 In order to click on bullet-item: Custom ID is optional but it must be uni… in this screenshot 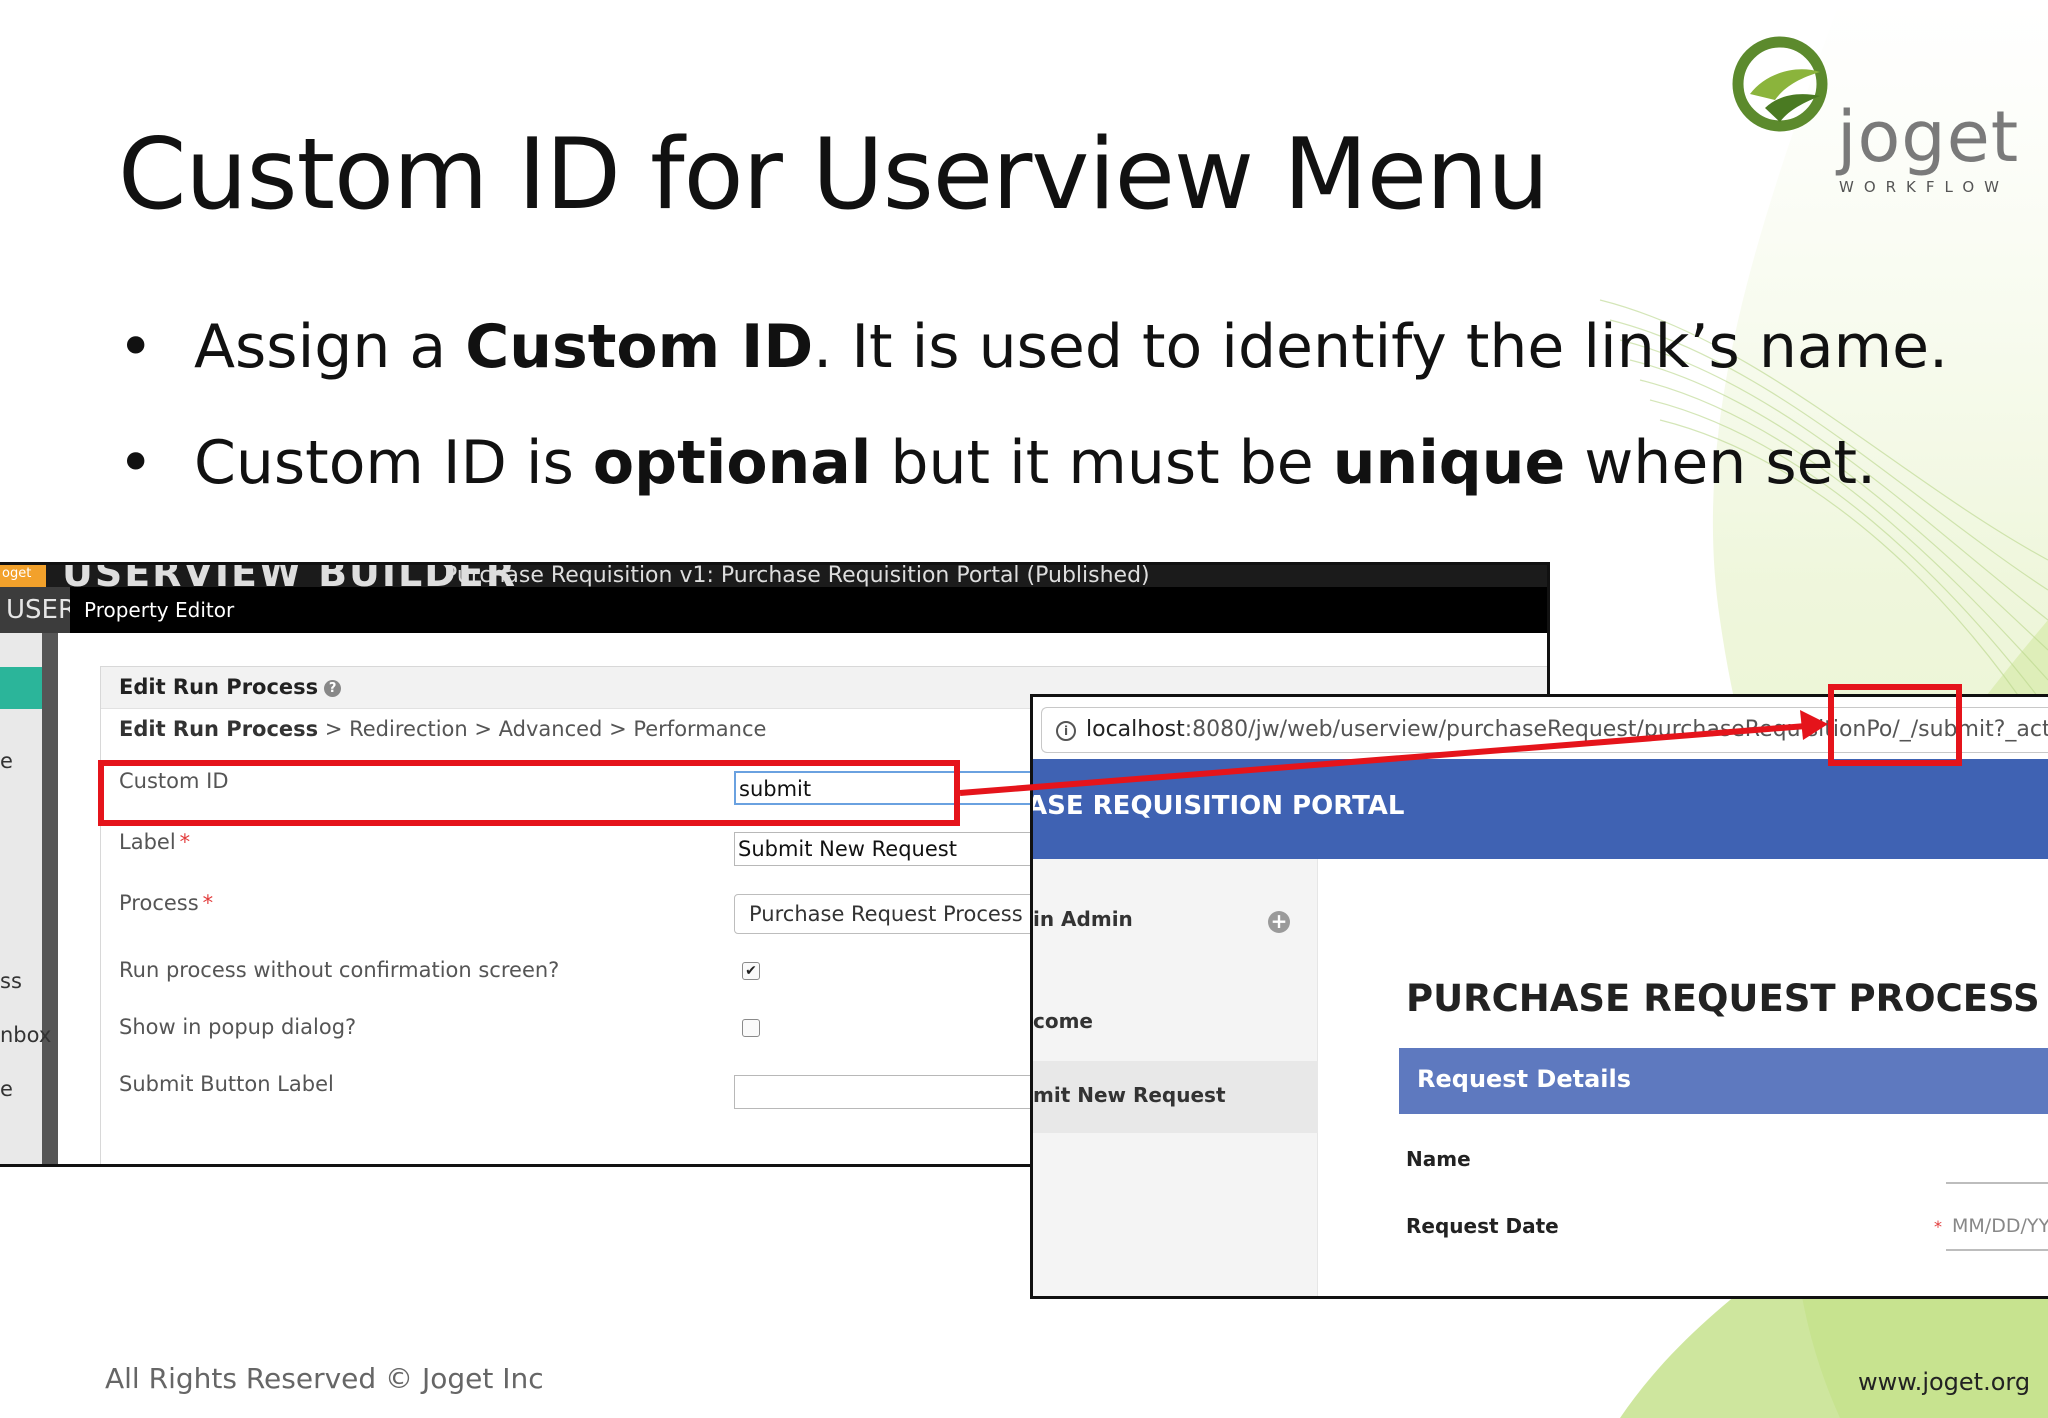, I will do `click(1033, 486)`.